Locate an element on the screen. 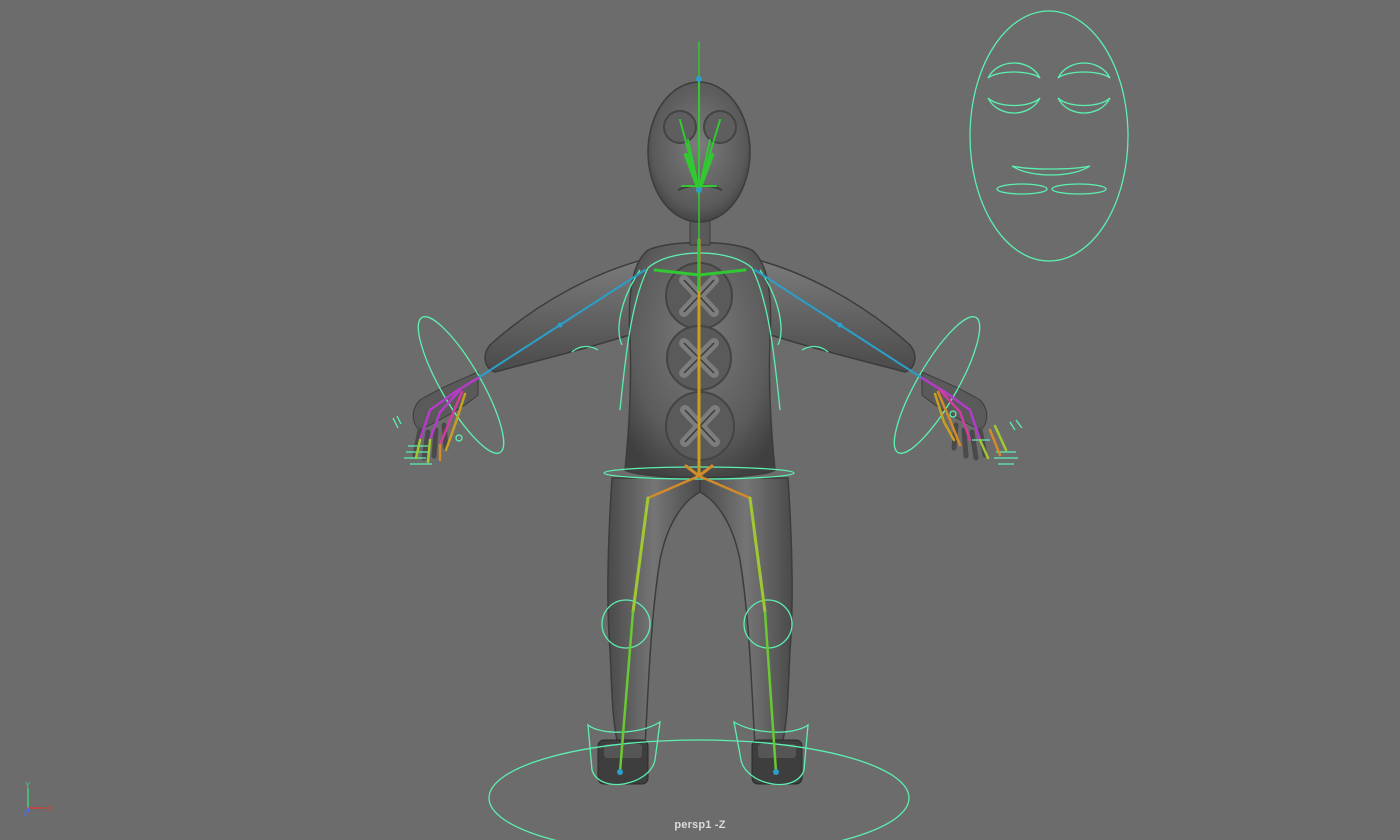 This screenshot has height=840, width=1400. right-brow-control is located at coordinates (1084, 70).